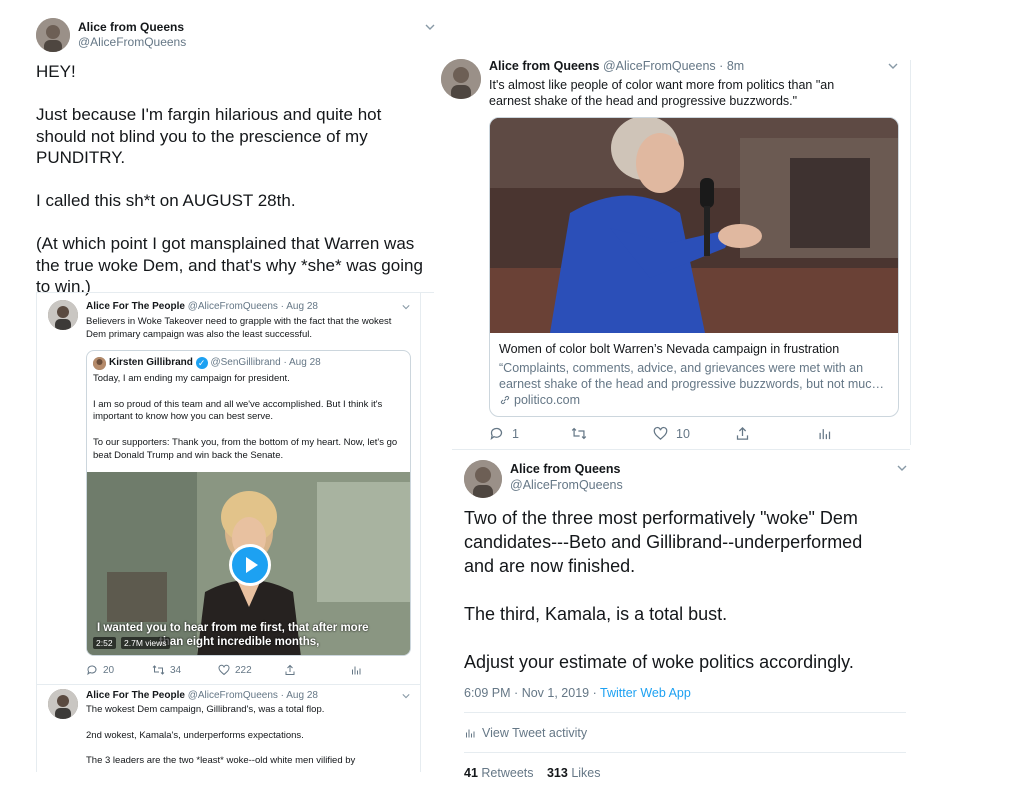 The width and height of the screenshot is (1016, 808). What do you see at coordinates (507, 773) in the screenshot?
I see `retweets-label: Retweets` at bounding box center [507, 773].